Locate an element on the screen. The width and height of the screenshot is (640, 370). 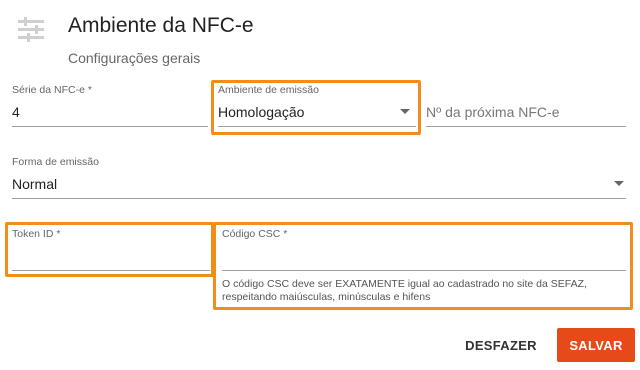
page-subtitle: Configurações gerais is located at coordinates (134, 58).